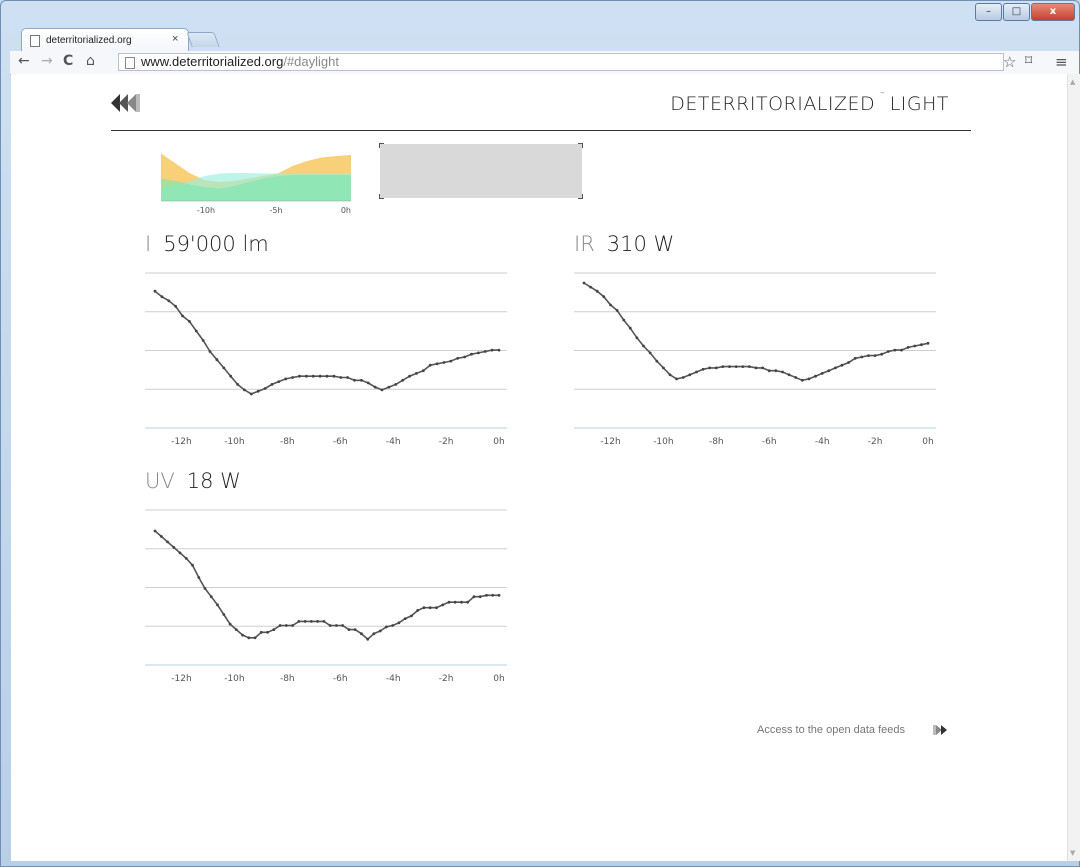  Describe the element at coordinates (1073, 467) in the screenshot. I see `vertical-scrollbar: ▲ ▼` at that location.